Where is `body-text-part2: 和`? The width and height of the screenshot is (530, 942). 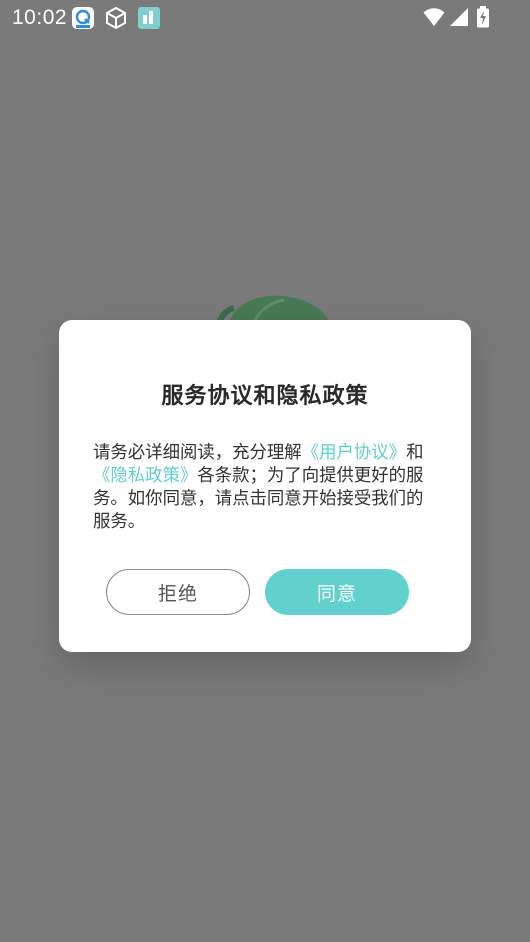 body-text-part2: 和 is located at coordinates (415, 453).